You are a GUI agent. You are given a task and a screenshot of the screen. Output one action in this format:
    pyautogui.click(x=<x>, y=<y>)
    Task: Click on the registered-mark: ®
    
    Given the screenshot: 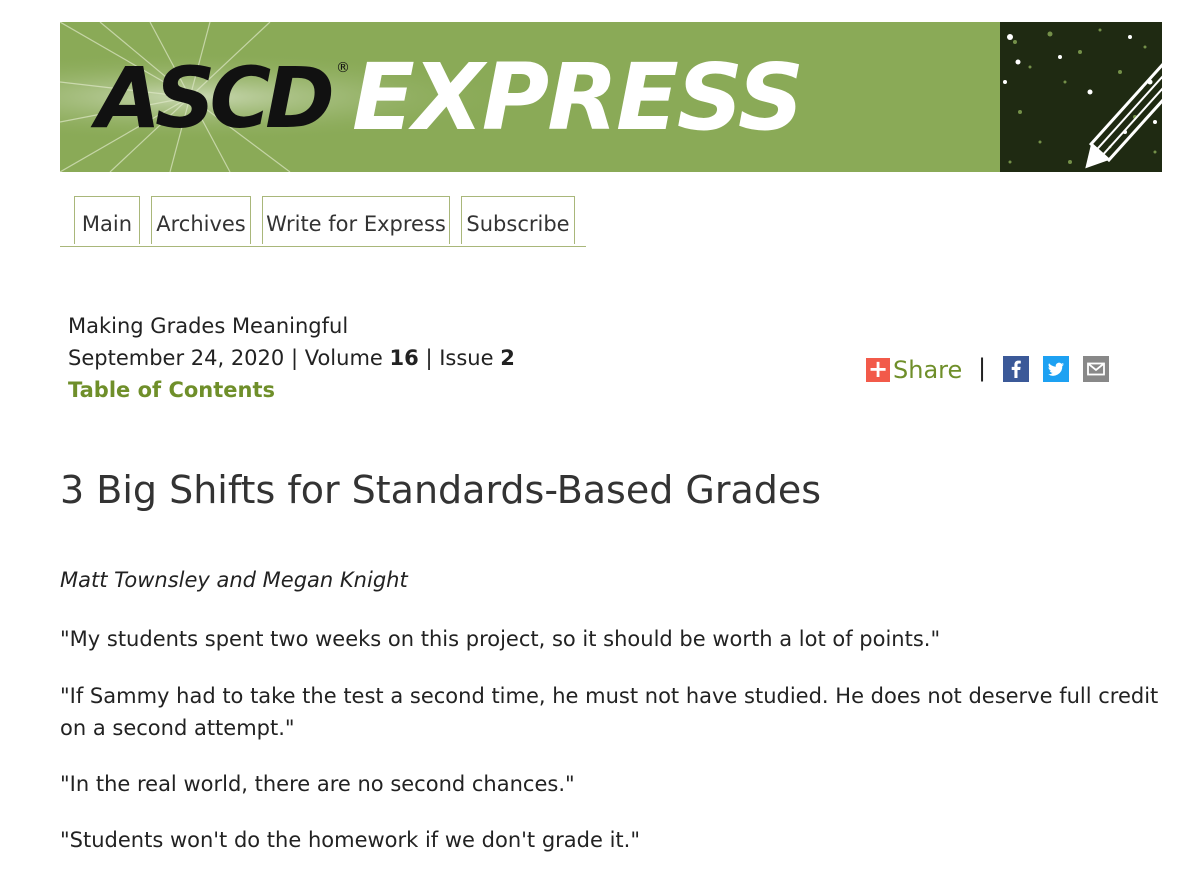 What is the action you would take?
    pyautogui.click(x=343, y=68)
    